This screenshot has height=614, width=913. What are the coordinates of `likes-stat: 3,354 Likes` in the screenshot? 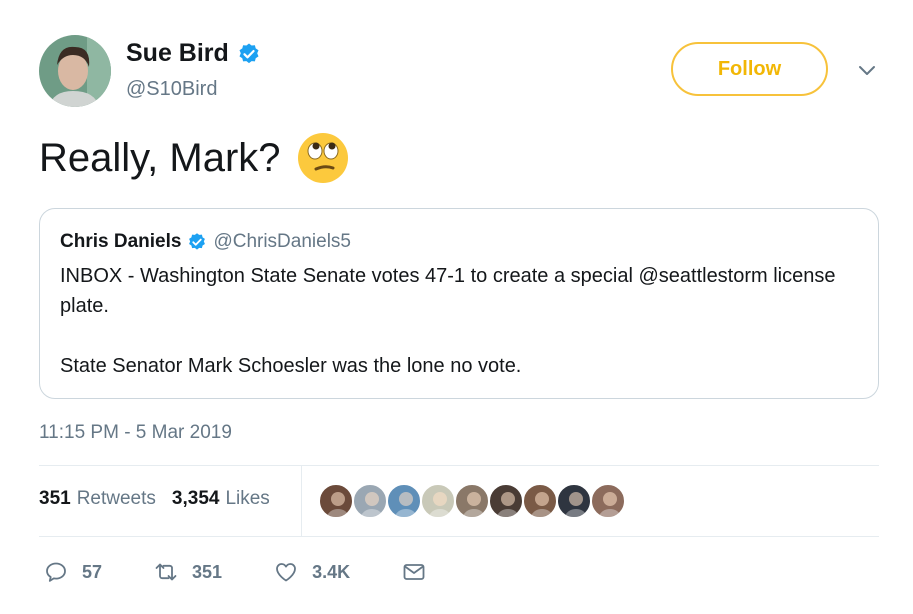 It's located at (221, 499).